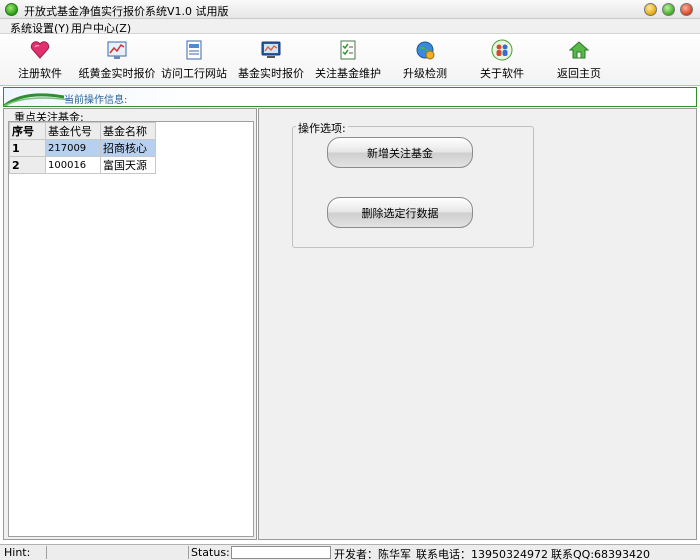 The image size is (700, 560). Describe the element at coordinates (579, 73) in the screenshot. I see `tool-label: 返回主页` at that location.